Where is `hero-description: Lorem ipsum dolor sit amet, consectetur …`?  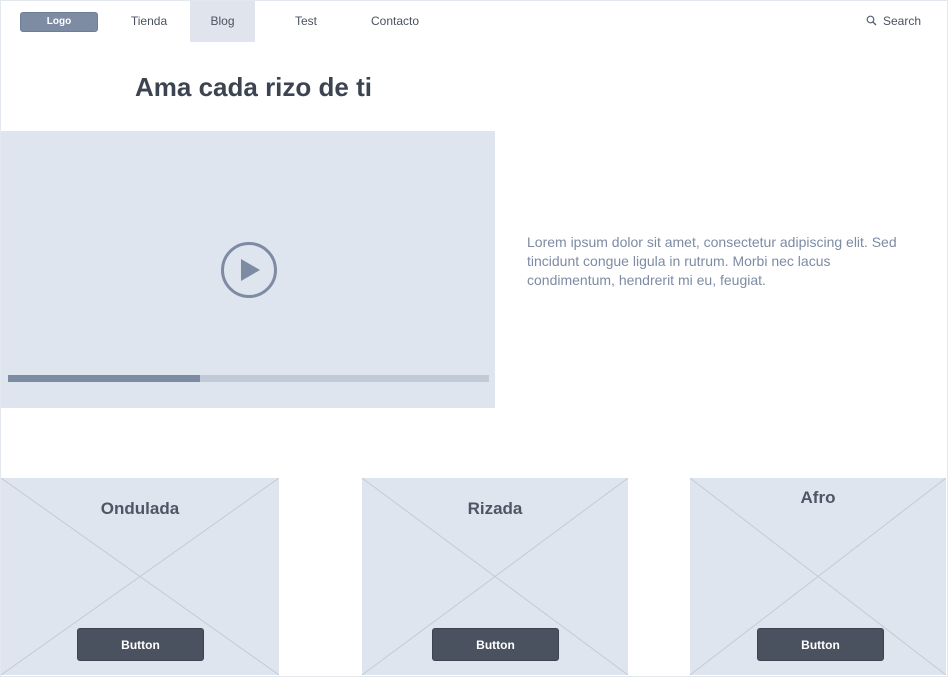 hero-description: Lorem ipsum dolor sit amet, consectetur … is located at coordinates (712, 261).